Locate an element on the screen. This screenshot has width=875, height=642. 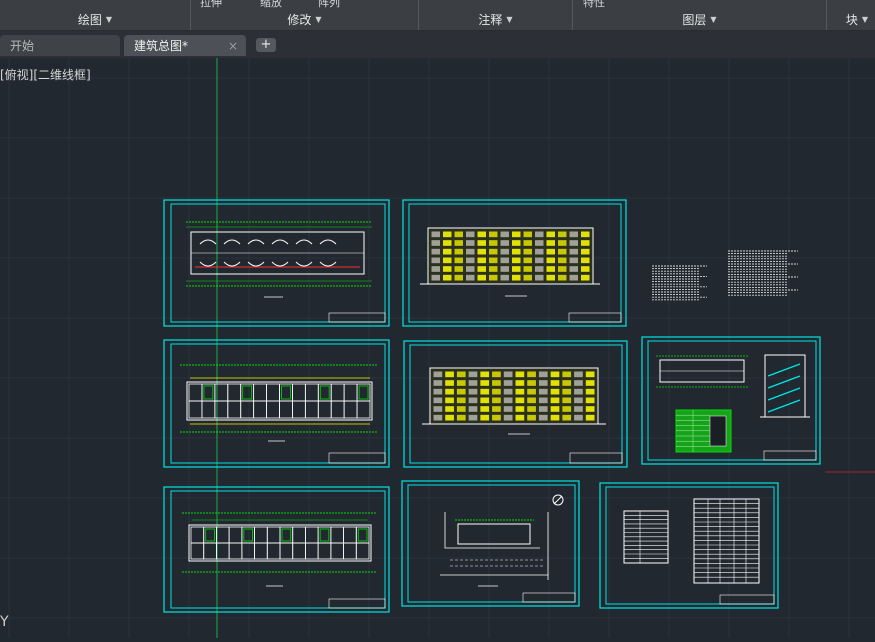
scale-tool: 缩放 is located at coordinates (271, 4).